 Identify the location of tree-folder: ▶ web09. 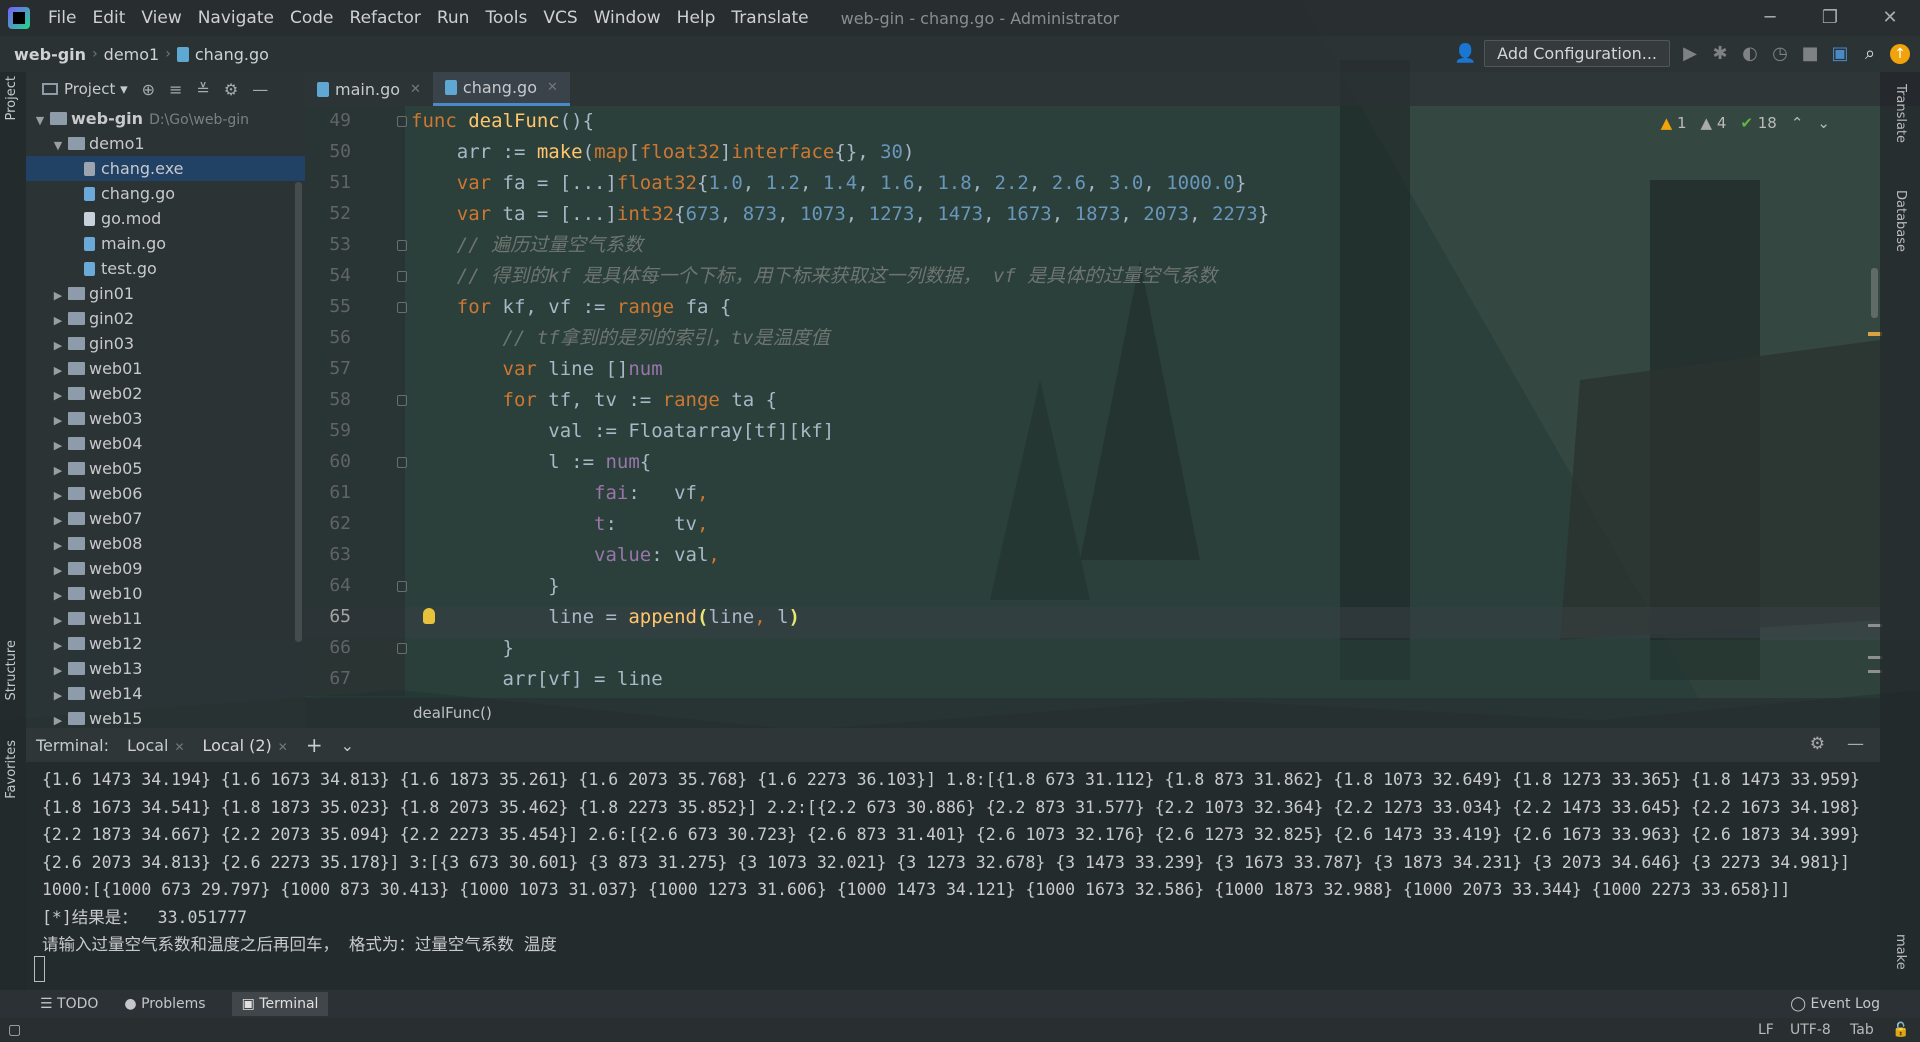
(165, 568).